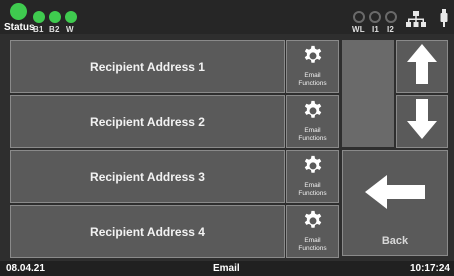 The width and height of the screenshot is (454, 276). I want to click on indicator-label-wl: WL, so click(358, 29).